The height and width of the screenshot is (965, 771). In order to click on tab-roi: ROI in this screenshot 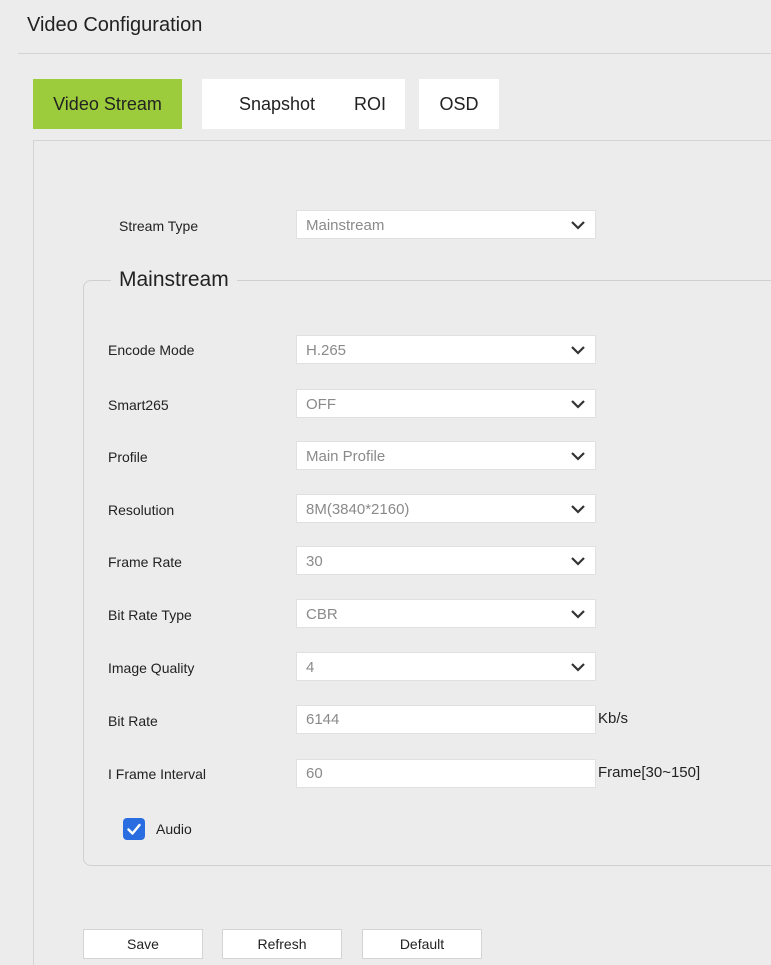, I will do `click(370, 104)`.